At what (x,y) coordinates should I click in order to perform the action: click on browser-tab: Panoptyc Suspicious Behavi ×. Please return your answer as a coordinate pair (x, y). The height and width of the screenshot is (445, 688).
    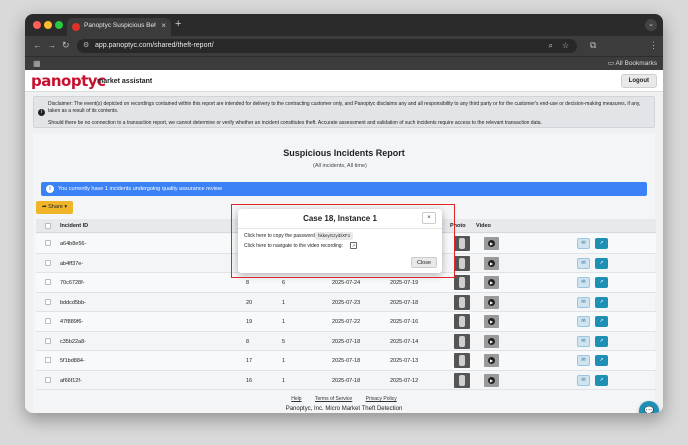
    Looking at the image, I should click on (119, 27).